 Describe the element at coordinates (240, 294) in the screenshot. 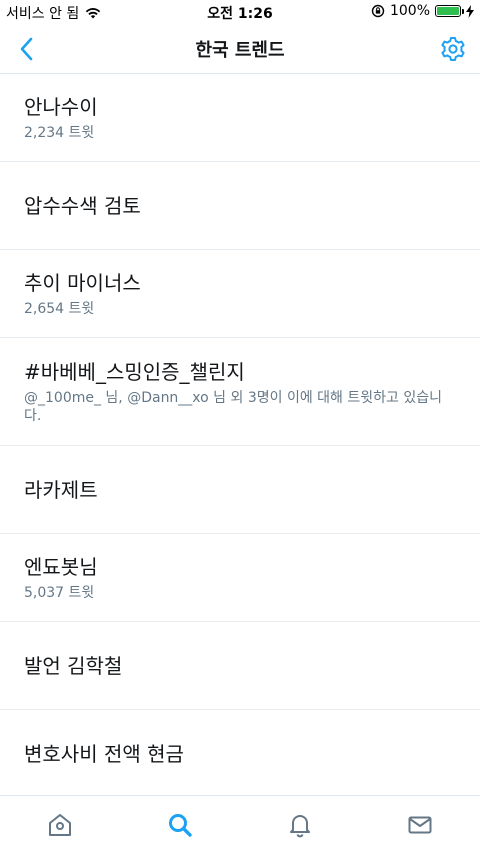

I see `trend-item: 추이 마이너스 2,654 트윗` at that location.